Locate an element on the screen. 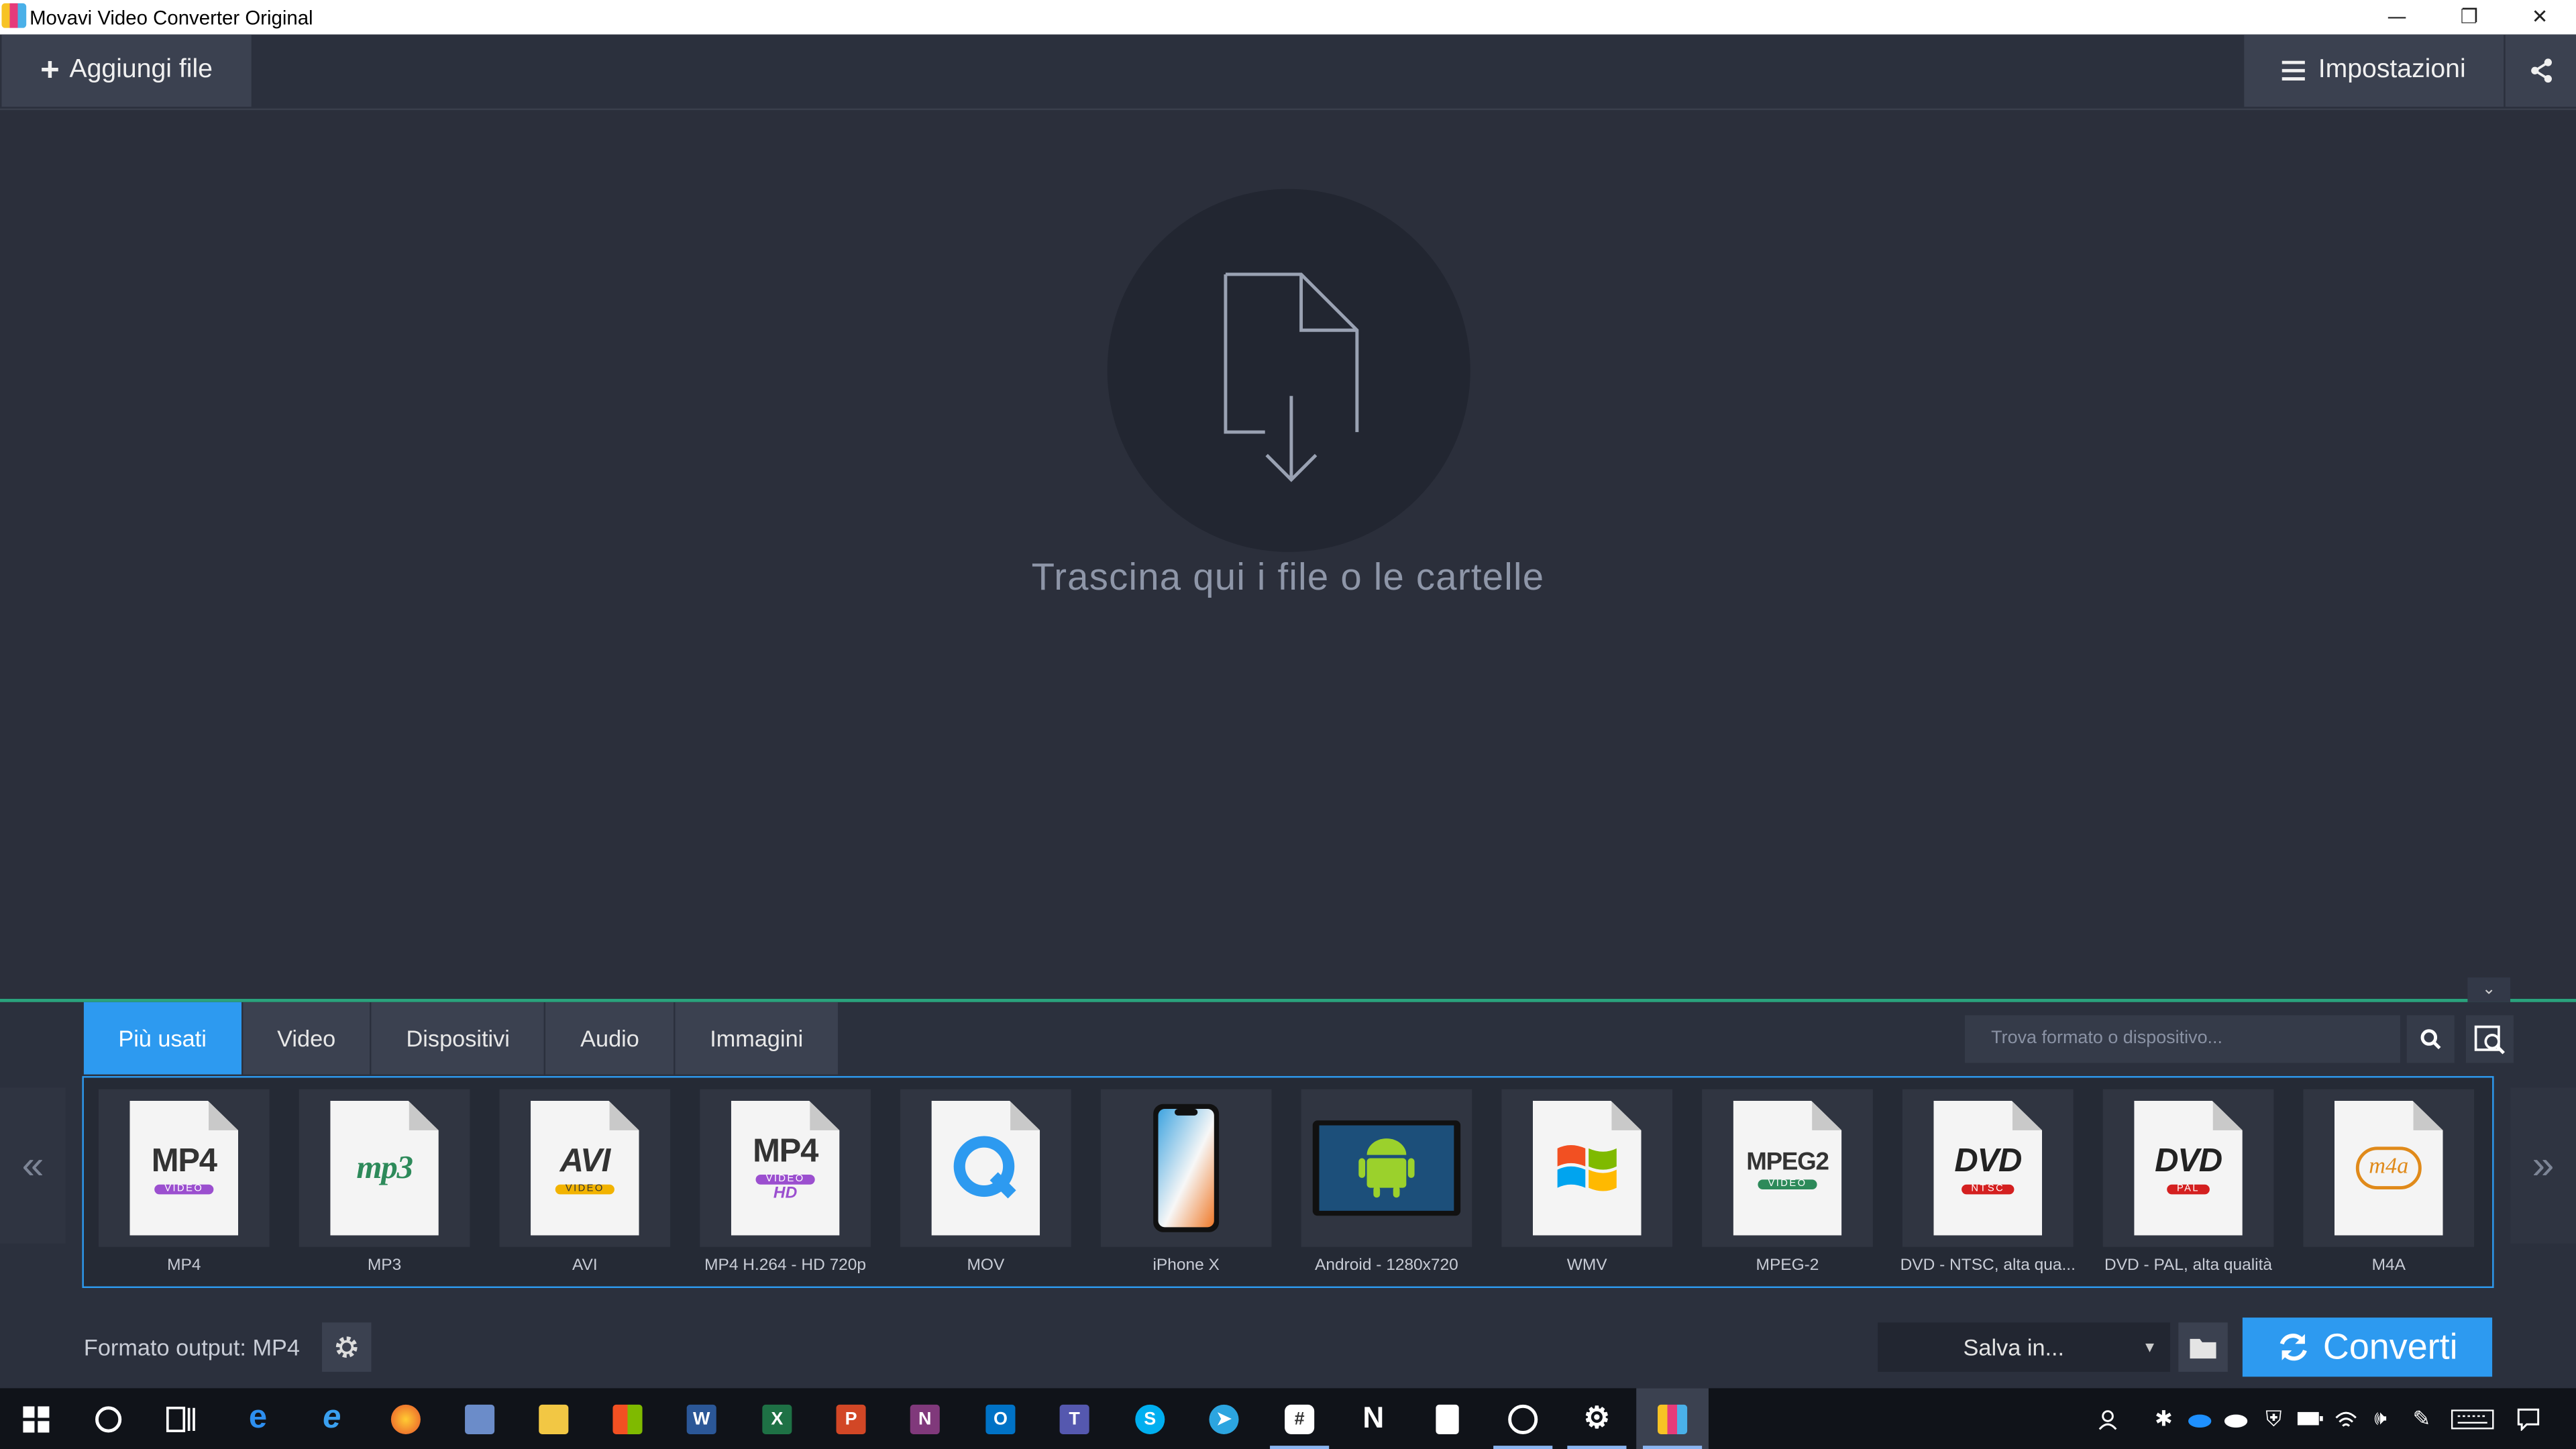 This screenshot has width=2576, height=1449. format-label: AVI is located at coordinates (585, 1265).